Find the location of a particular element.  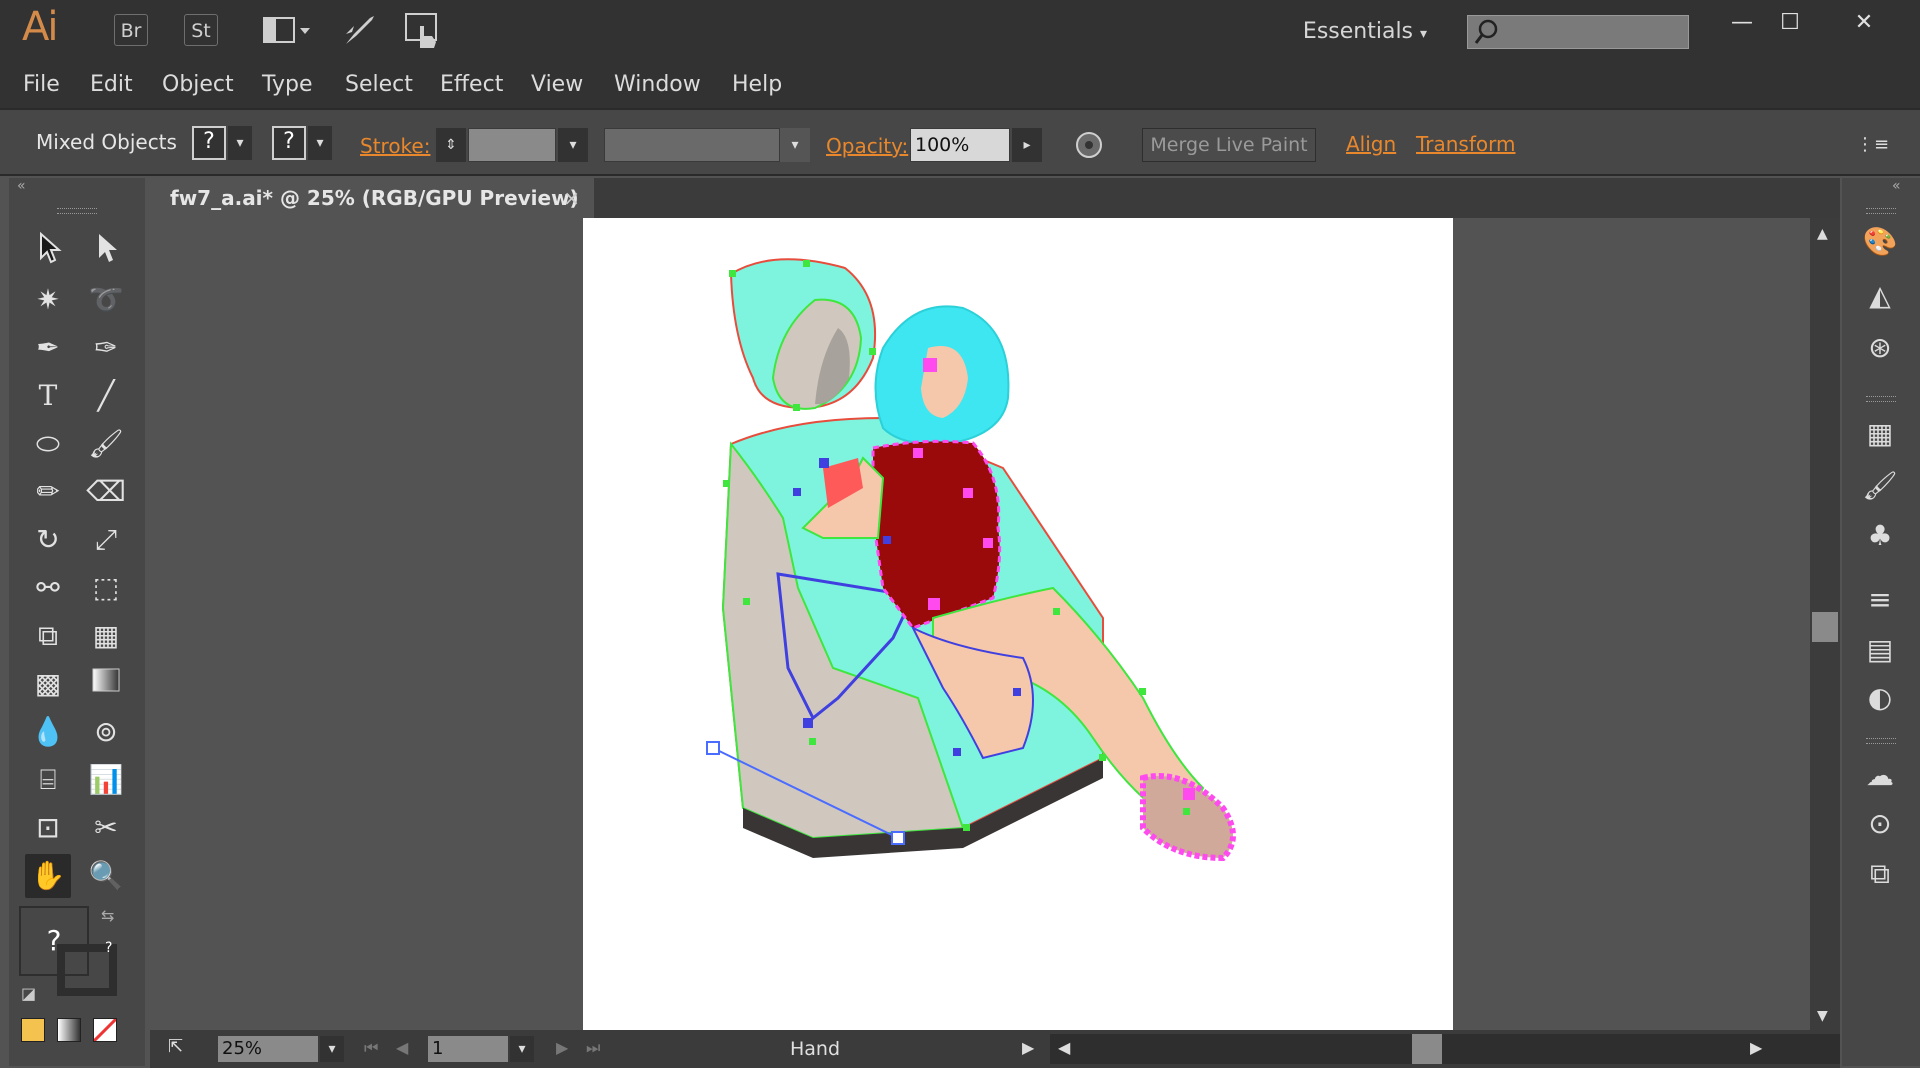

menu-file: File is located at coordinates (41, 84).